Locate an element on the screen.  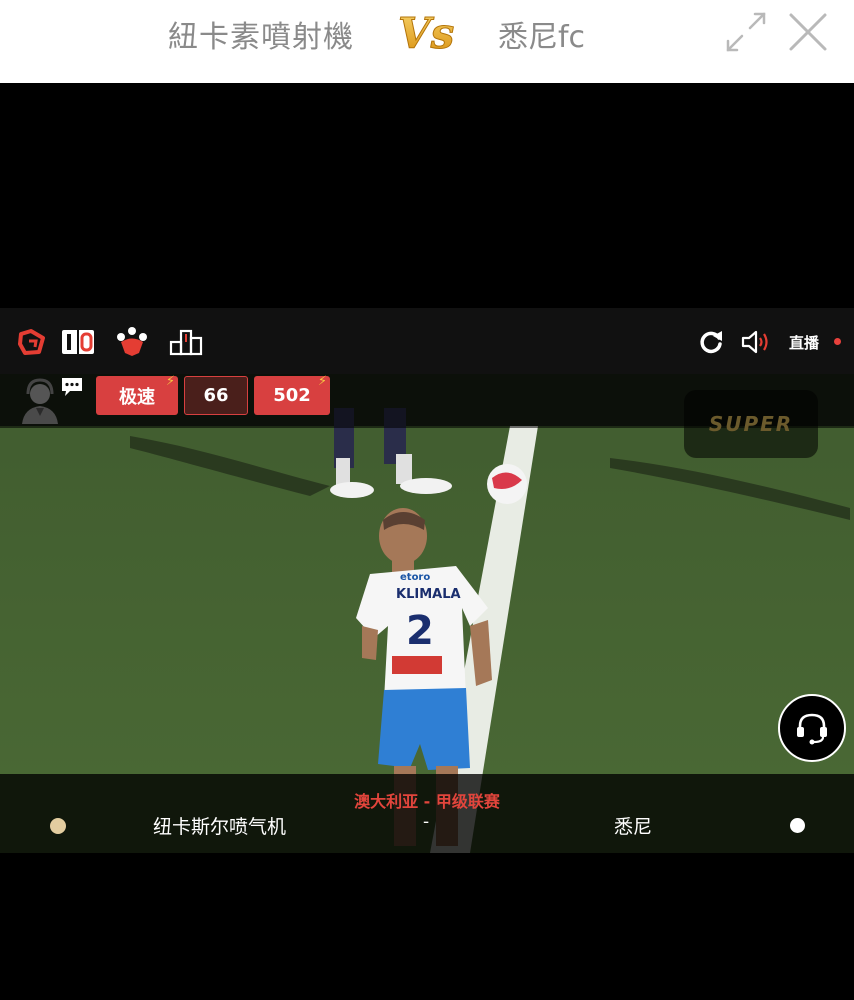
podium-icon is located at coordinates (186, 342).